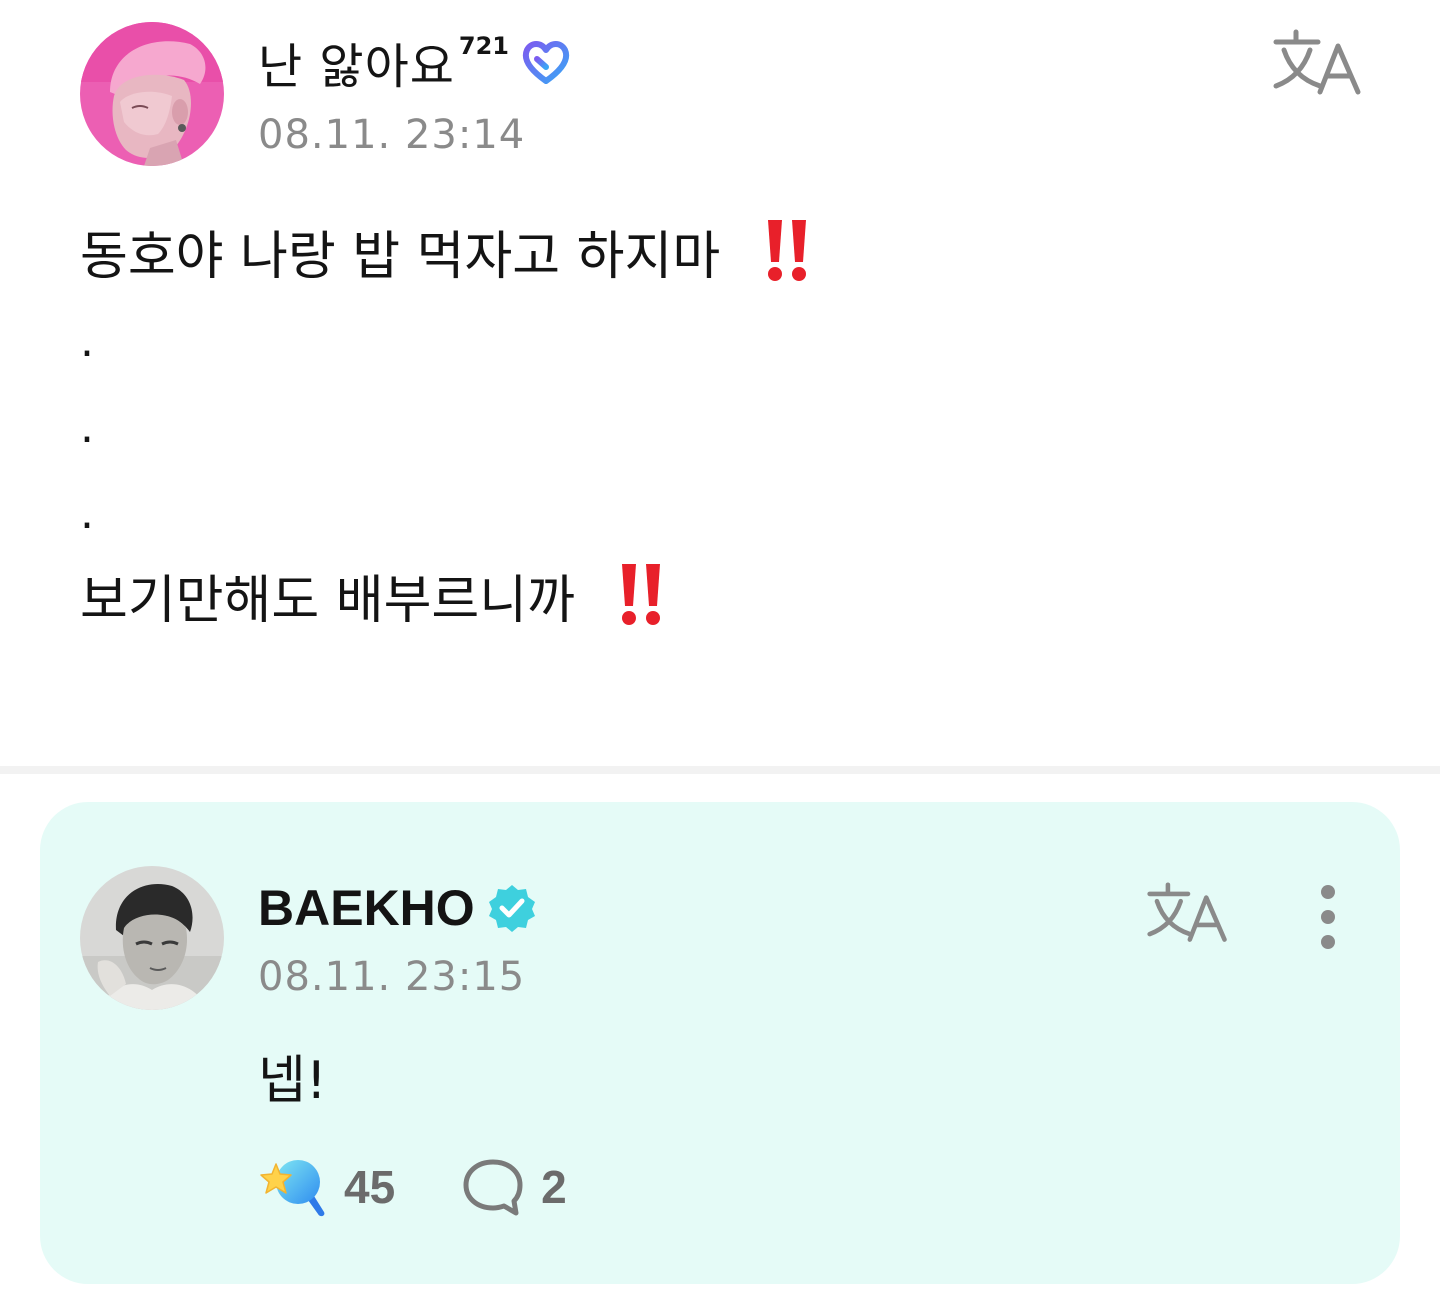  What do you see at coordinates (152, 938) in the screenshot?
I see `reply-author-avatar` at bounding box center [152, 938].